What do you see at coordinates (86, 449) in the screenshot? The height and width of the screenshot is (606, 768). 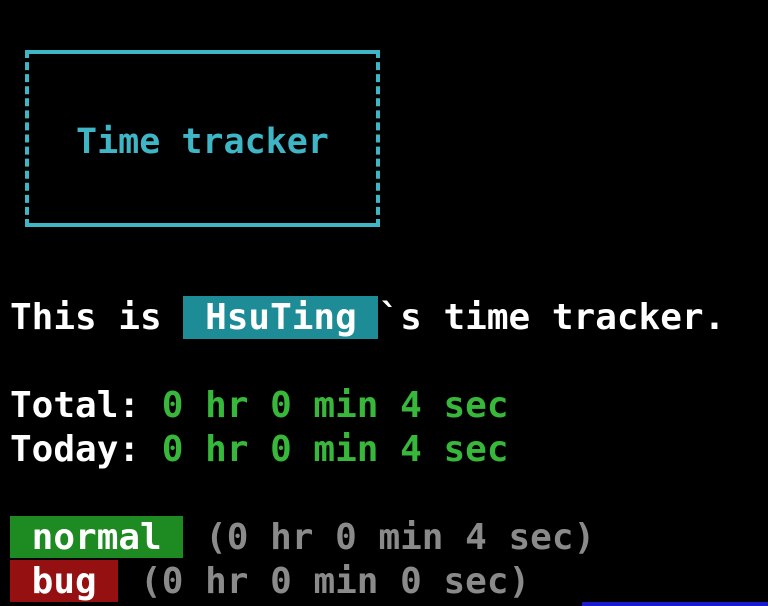 I see `today-label: Today:` at bounding box center [86, 449].